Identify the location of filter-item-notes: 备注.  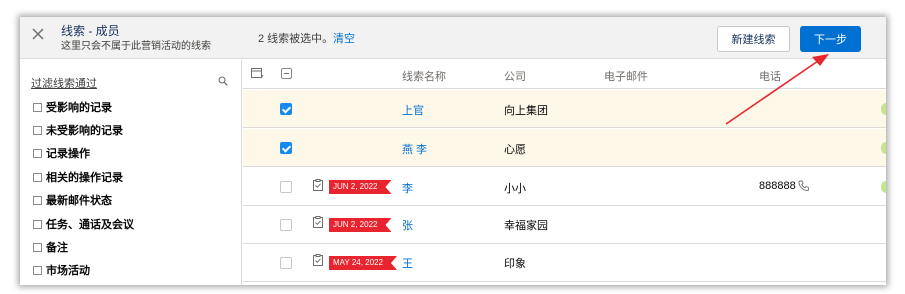
(50, 247).